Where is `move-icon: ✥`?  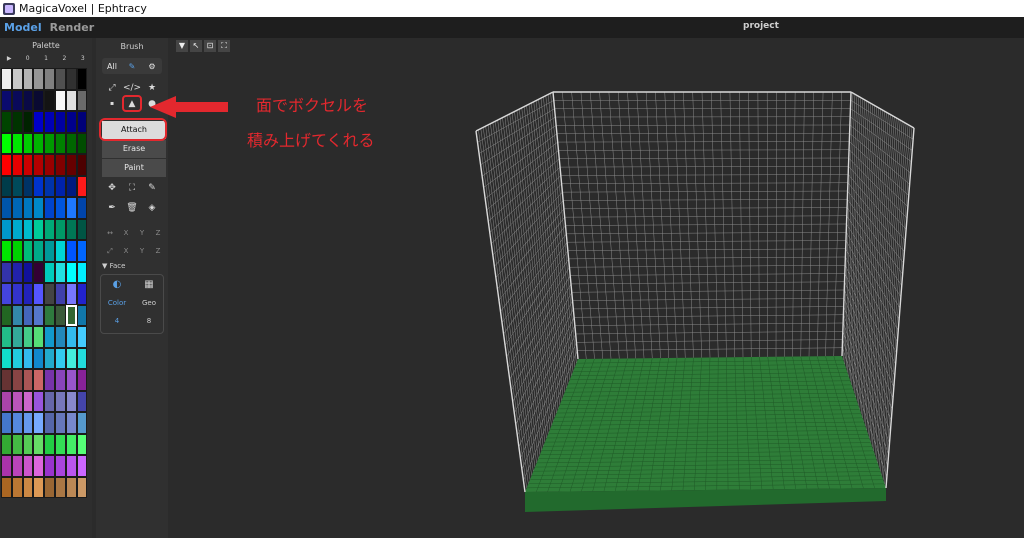
move-icon: ✥ is located at coordinates (112, 188).